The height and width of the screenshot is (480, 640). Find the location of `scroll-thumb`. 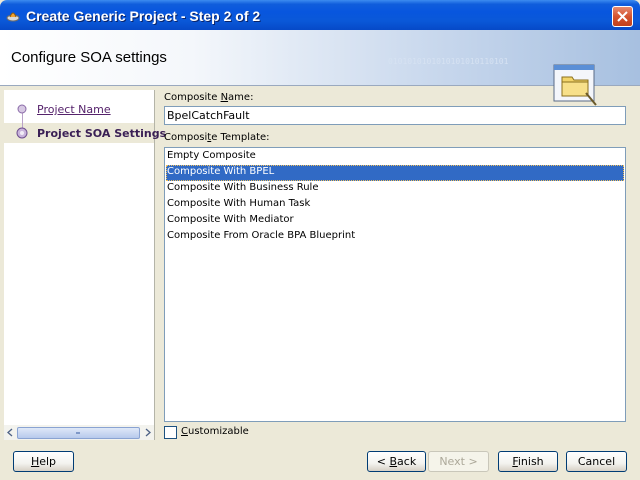

scroll-thumb is located at coordinates (78, 433).